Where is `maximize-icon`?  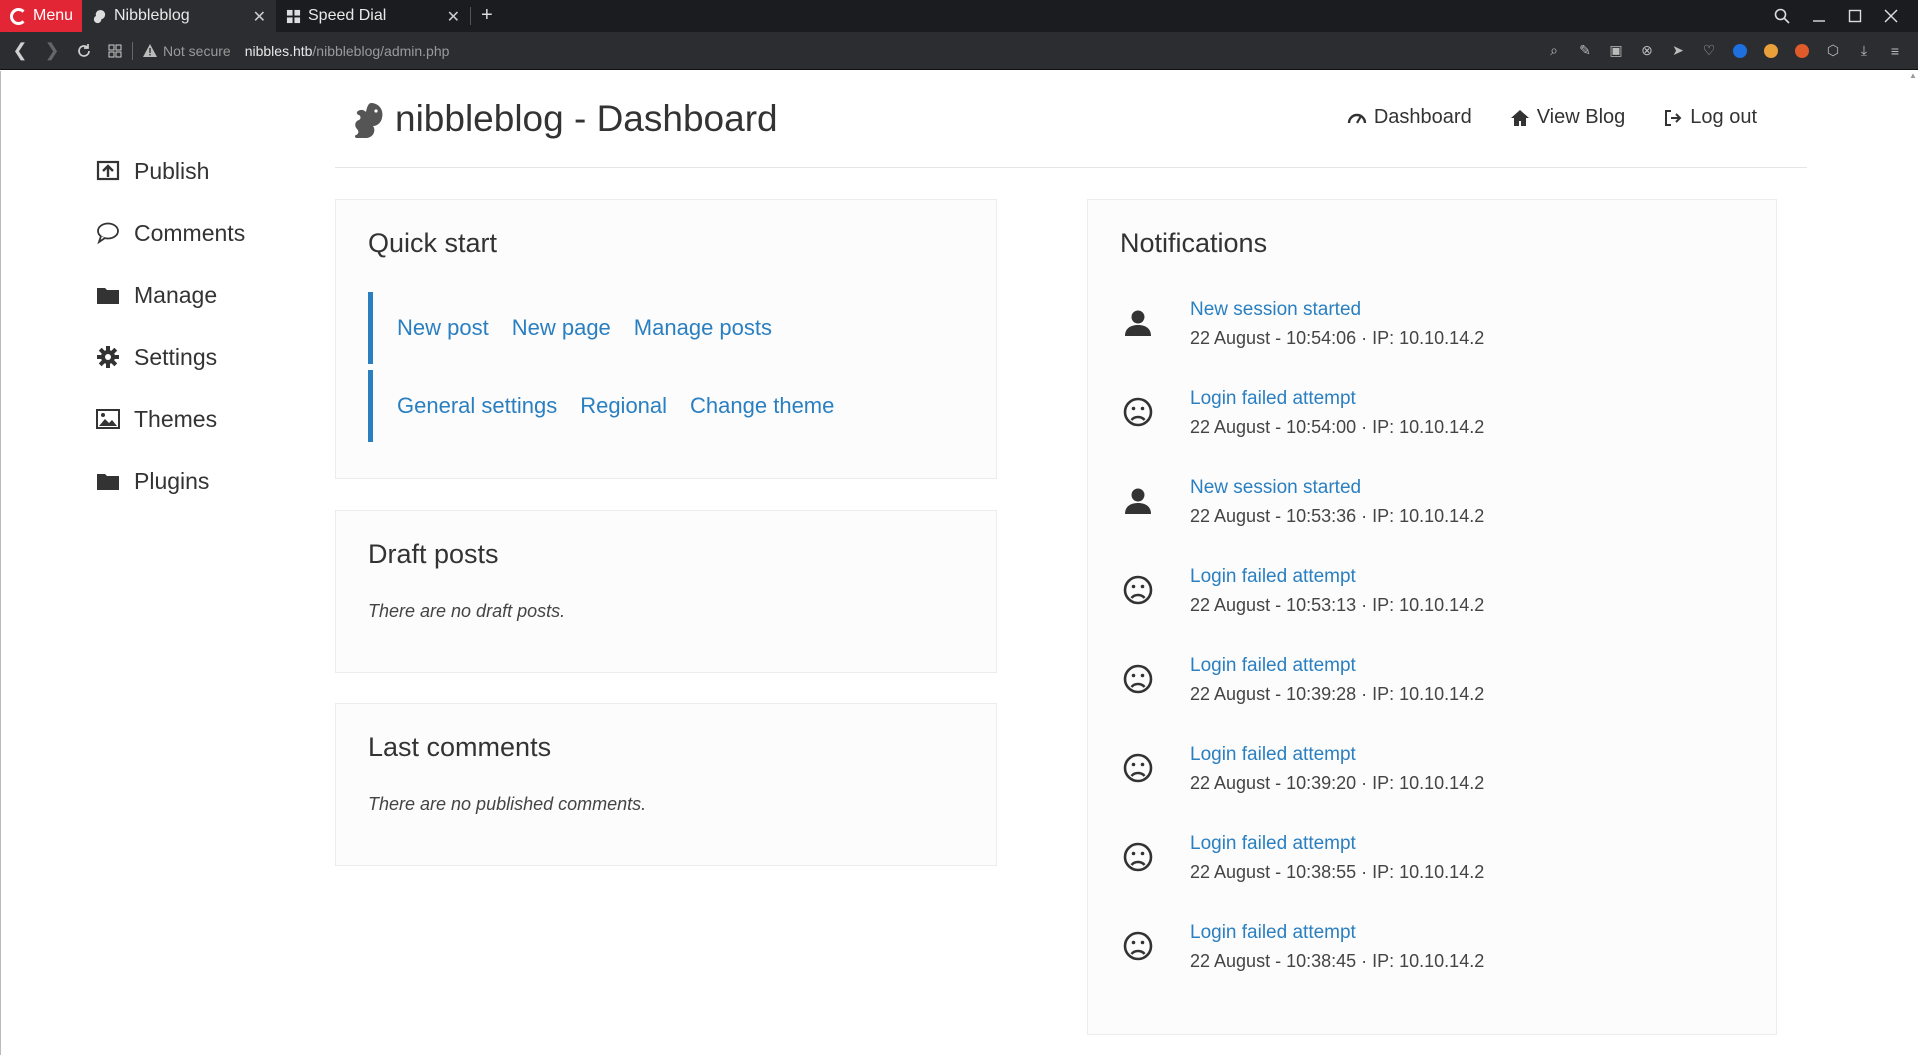
maximize-icon is located at coordinates (1855, 16).